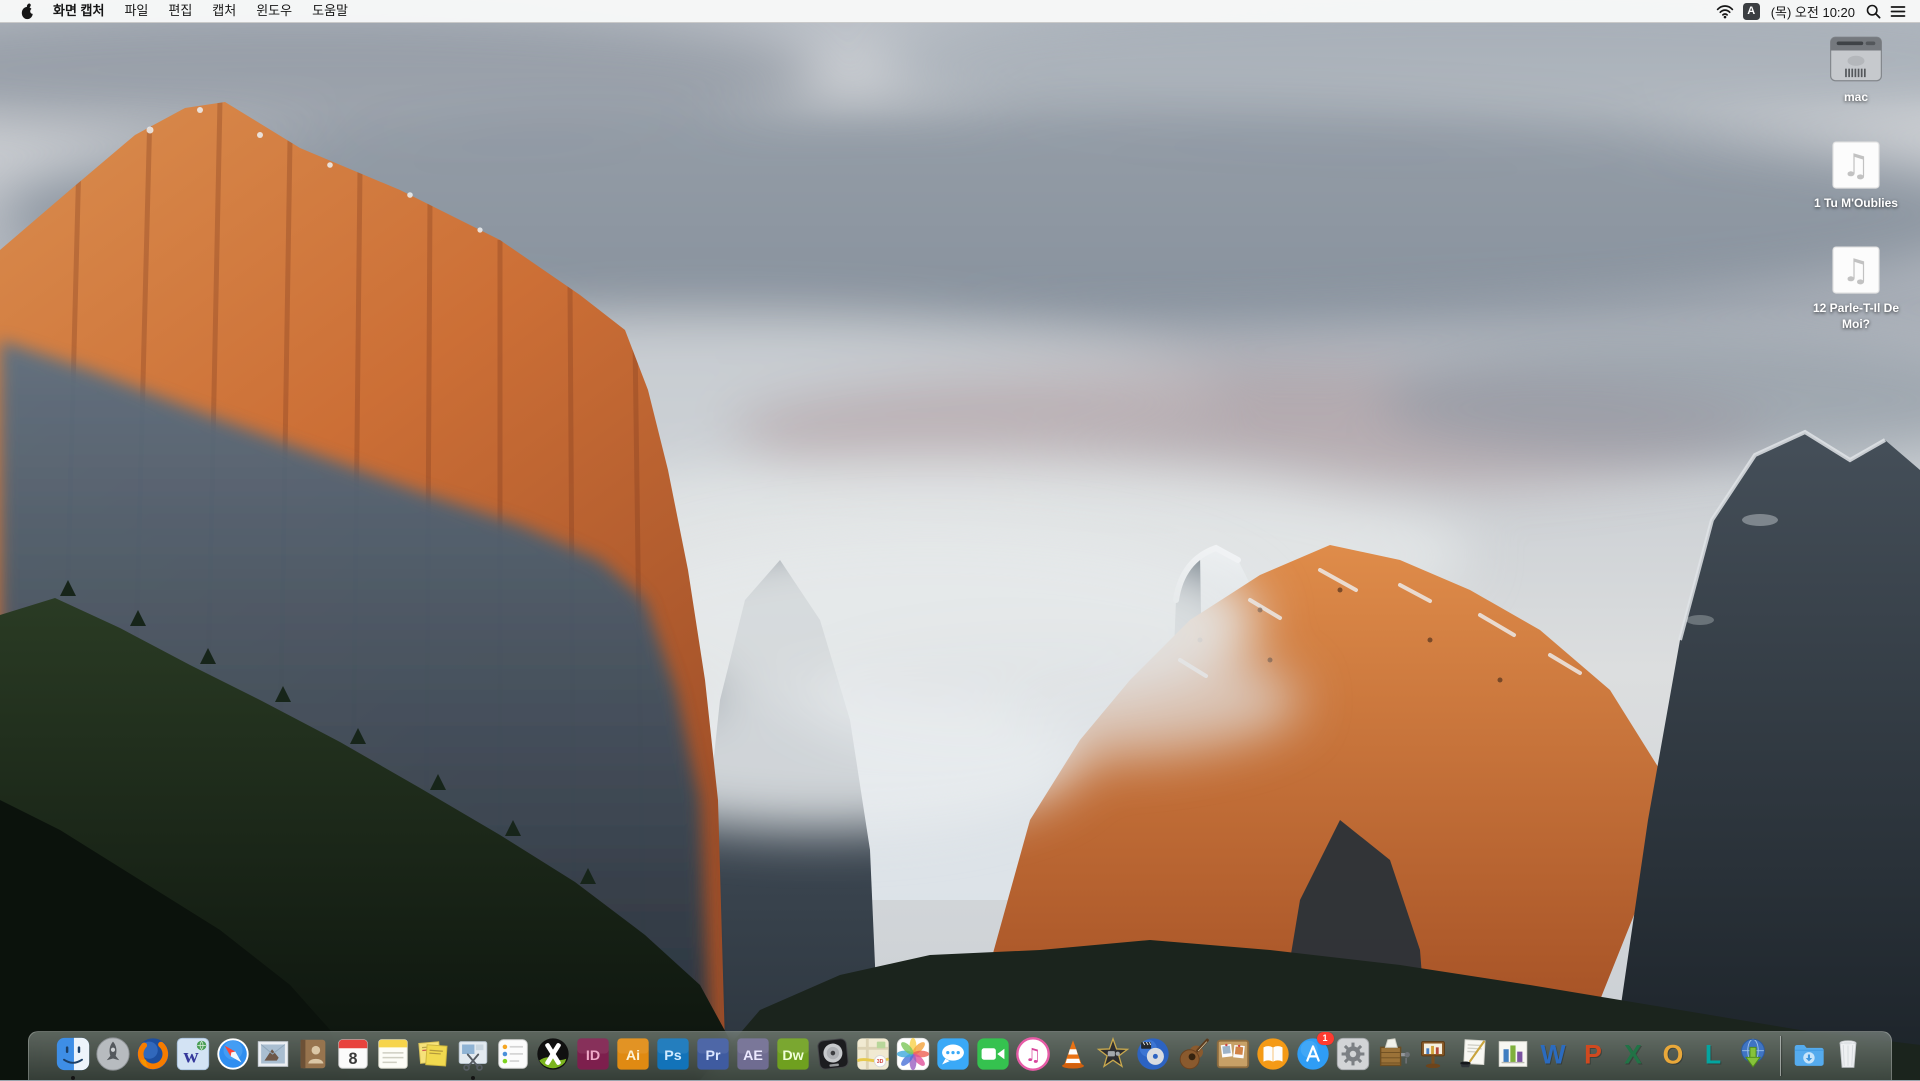 This screenshot has height=1081, width=1920. Describe the element at coordinates (180, 10) in the screenshot. I see `menu-item-1: 편집` at that location.